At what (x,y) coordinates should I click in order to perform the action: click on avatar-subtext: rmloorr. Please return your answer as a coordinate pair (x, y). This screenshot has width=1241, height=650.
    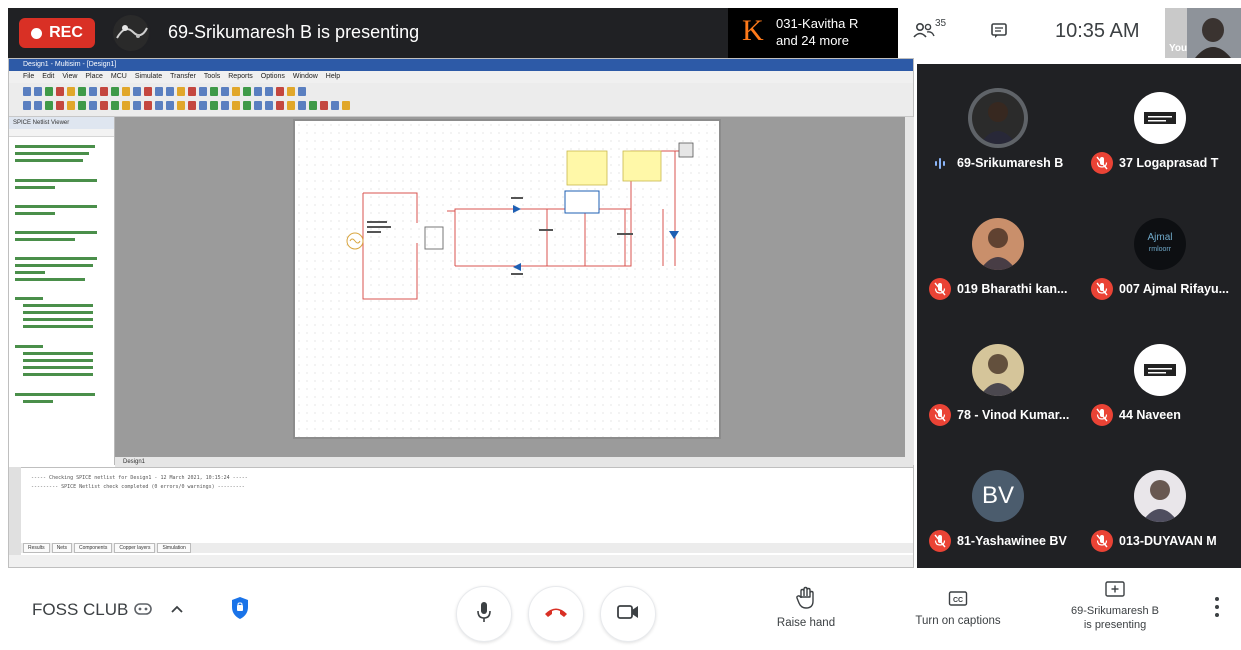
    Looking at the image, I should click on (1160, 249).